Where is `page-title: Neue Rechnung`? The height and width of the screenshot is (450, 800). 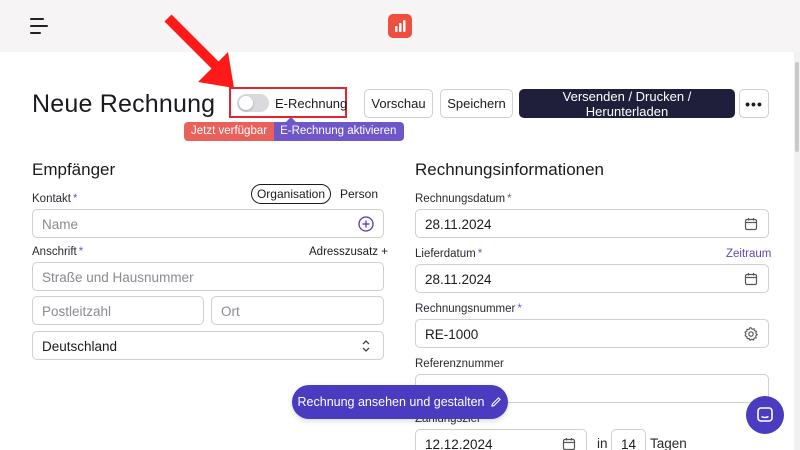
page-title: Neue Rechnung is located at coordinates (124, 104).